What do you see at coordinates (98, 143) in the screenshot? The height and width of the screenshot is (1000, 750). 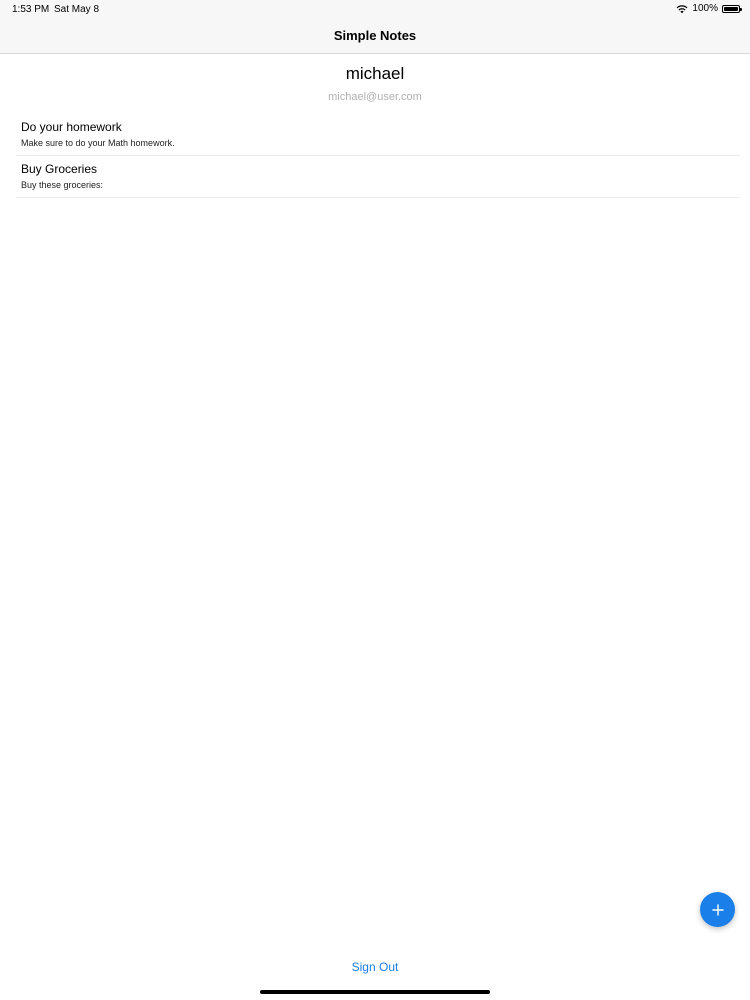 I see `note-subtitle: Make sure to do your Math homework.` at bounding box center [98, 143].